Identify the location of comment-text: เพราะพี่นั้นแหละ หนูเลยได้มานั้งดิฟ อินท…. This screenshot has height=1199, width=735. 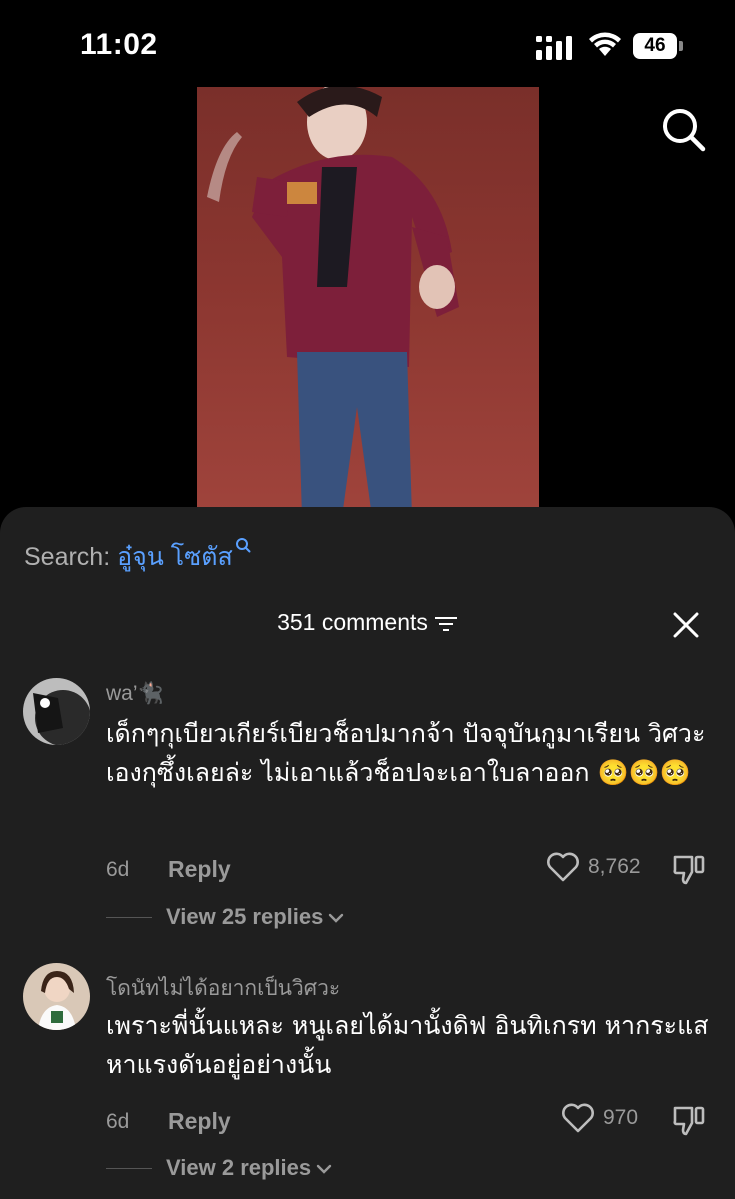
(407, 1045).